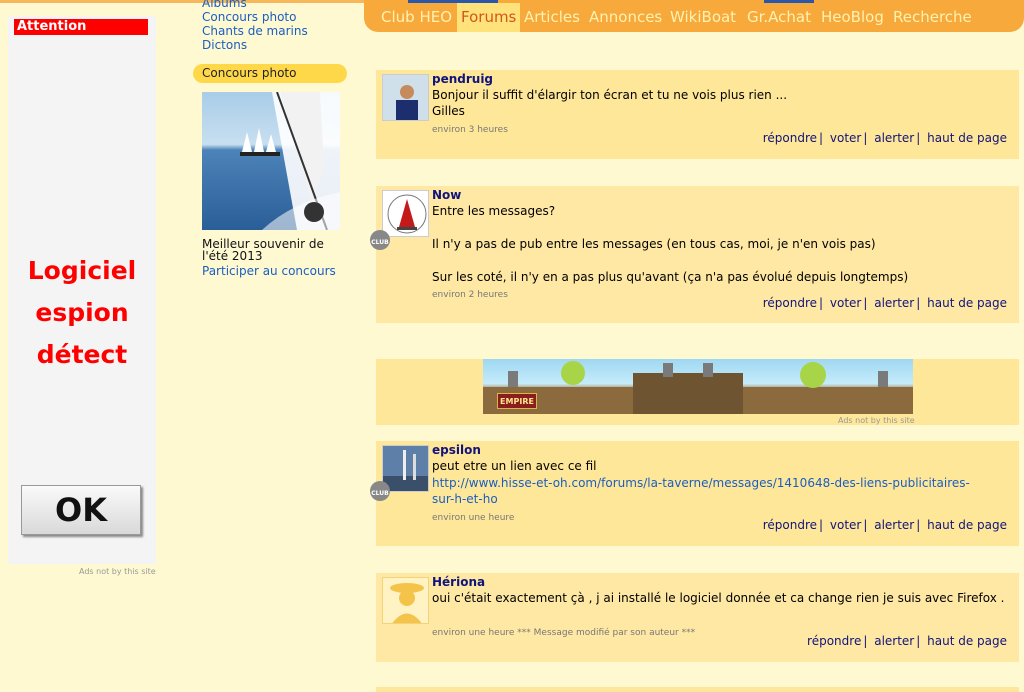 The image size is (1024, 692). What do you see at coordinates (489, 17) in the screenshot?
I see `nav-forums: Forums` at bounding box center [489, 17].